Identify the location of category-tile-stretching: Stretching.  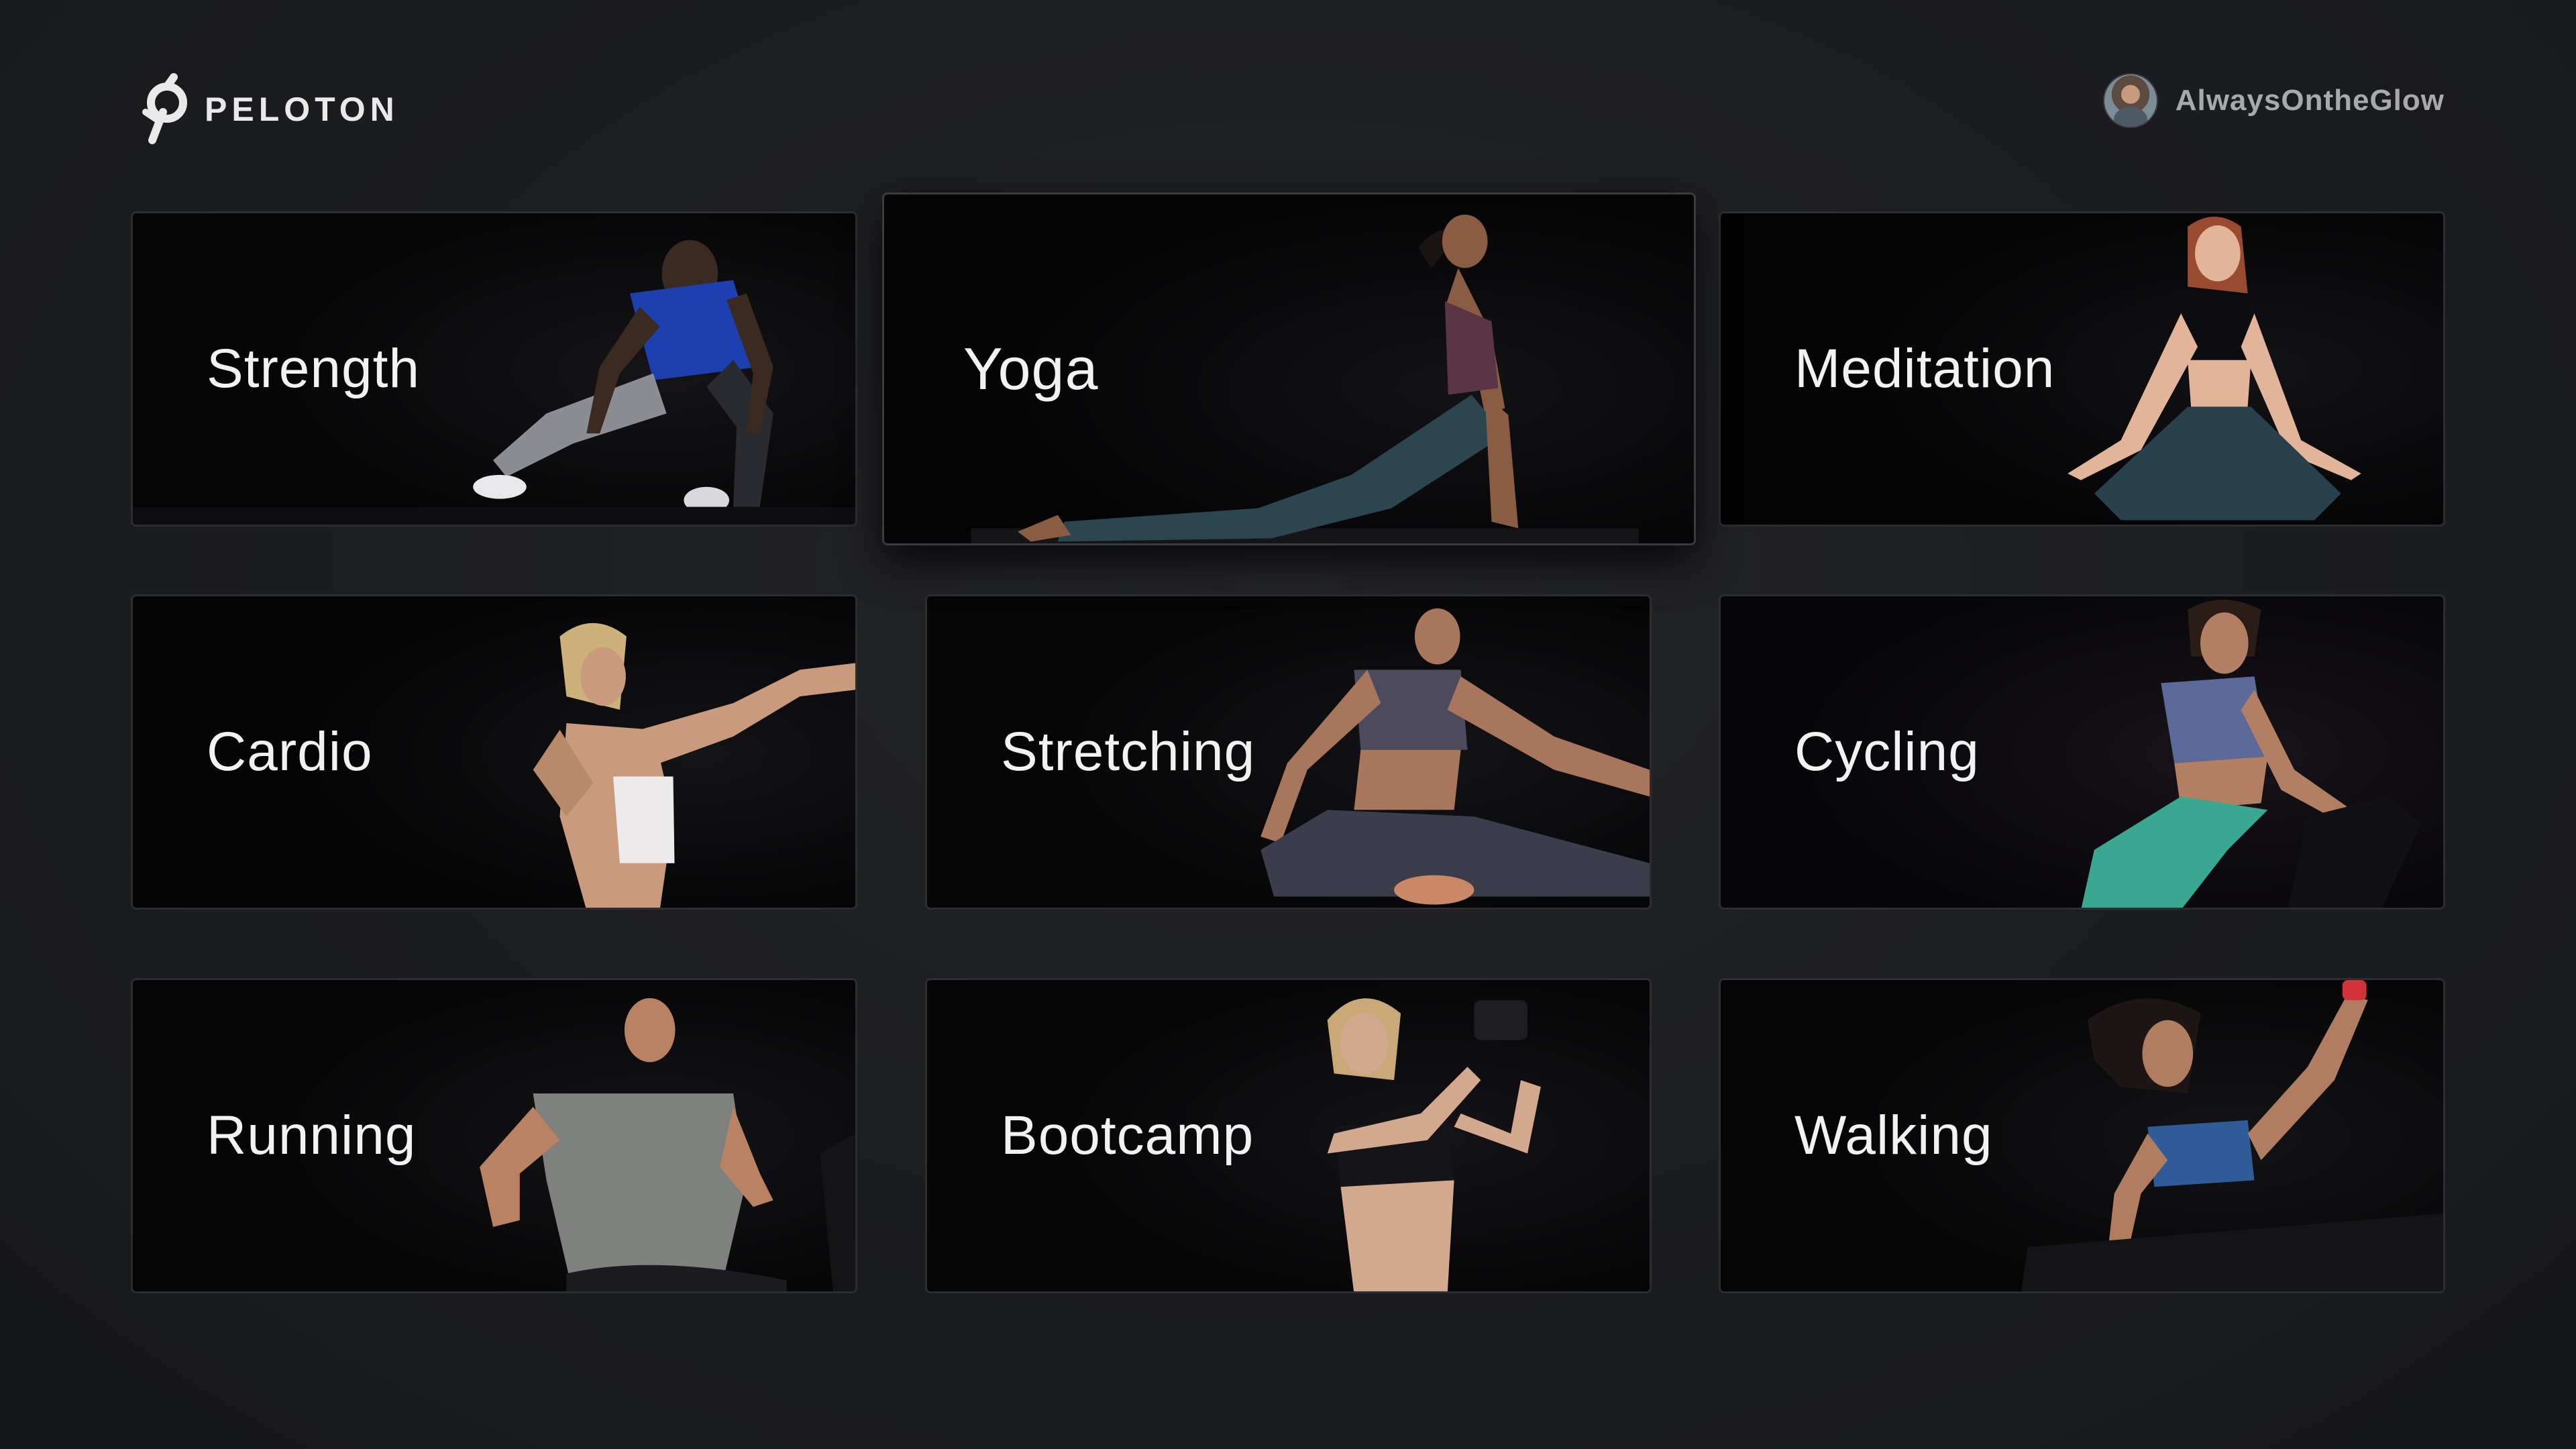
(1288, 752).